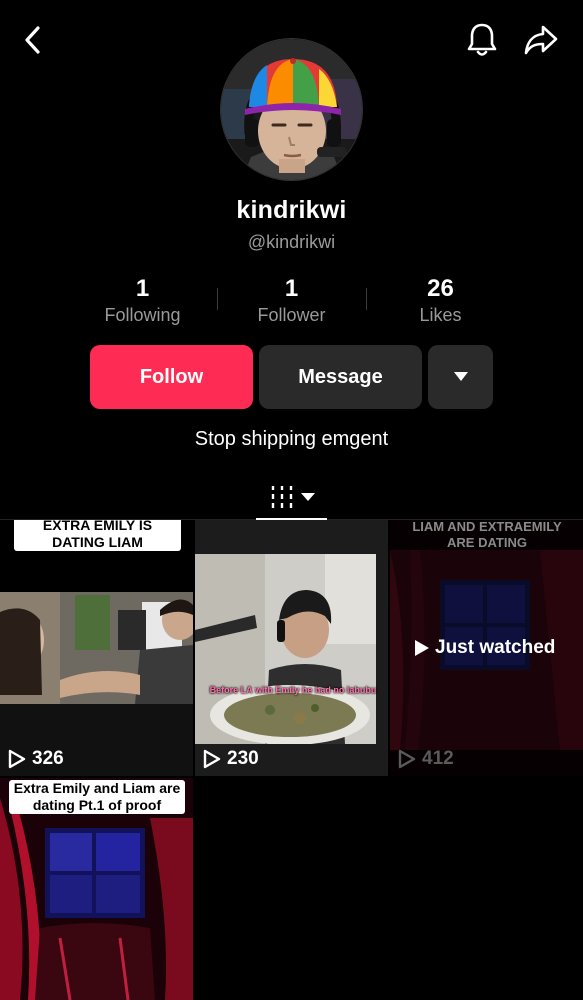  I want to click on stat-following: 1 Following, so click(142, 300).